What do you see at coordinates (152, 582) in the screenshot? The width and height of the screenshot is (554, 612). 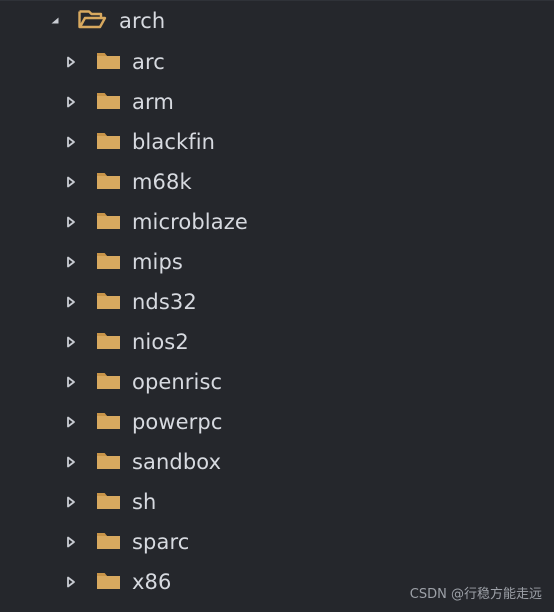 I see `tree-item-label: x86` at bounding box center [152, 582].